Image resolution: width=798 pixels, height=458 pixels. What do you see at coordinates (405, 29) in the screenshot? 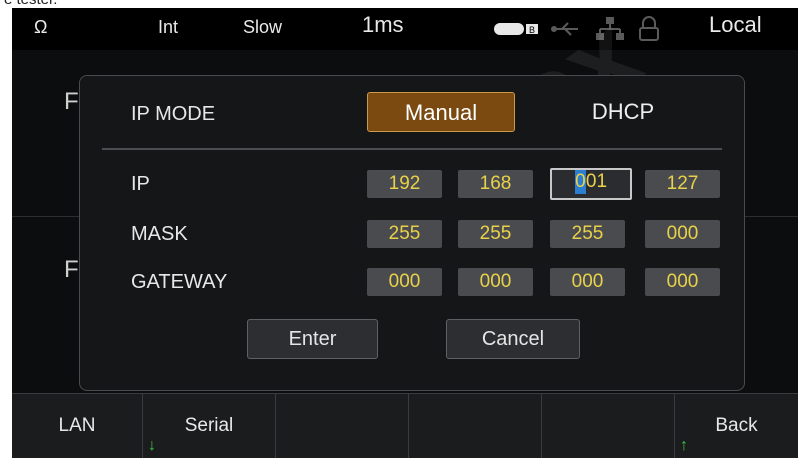
I see `status-bar: Ω Int Slow 1ms B Local` at bounding box center [405, 29].